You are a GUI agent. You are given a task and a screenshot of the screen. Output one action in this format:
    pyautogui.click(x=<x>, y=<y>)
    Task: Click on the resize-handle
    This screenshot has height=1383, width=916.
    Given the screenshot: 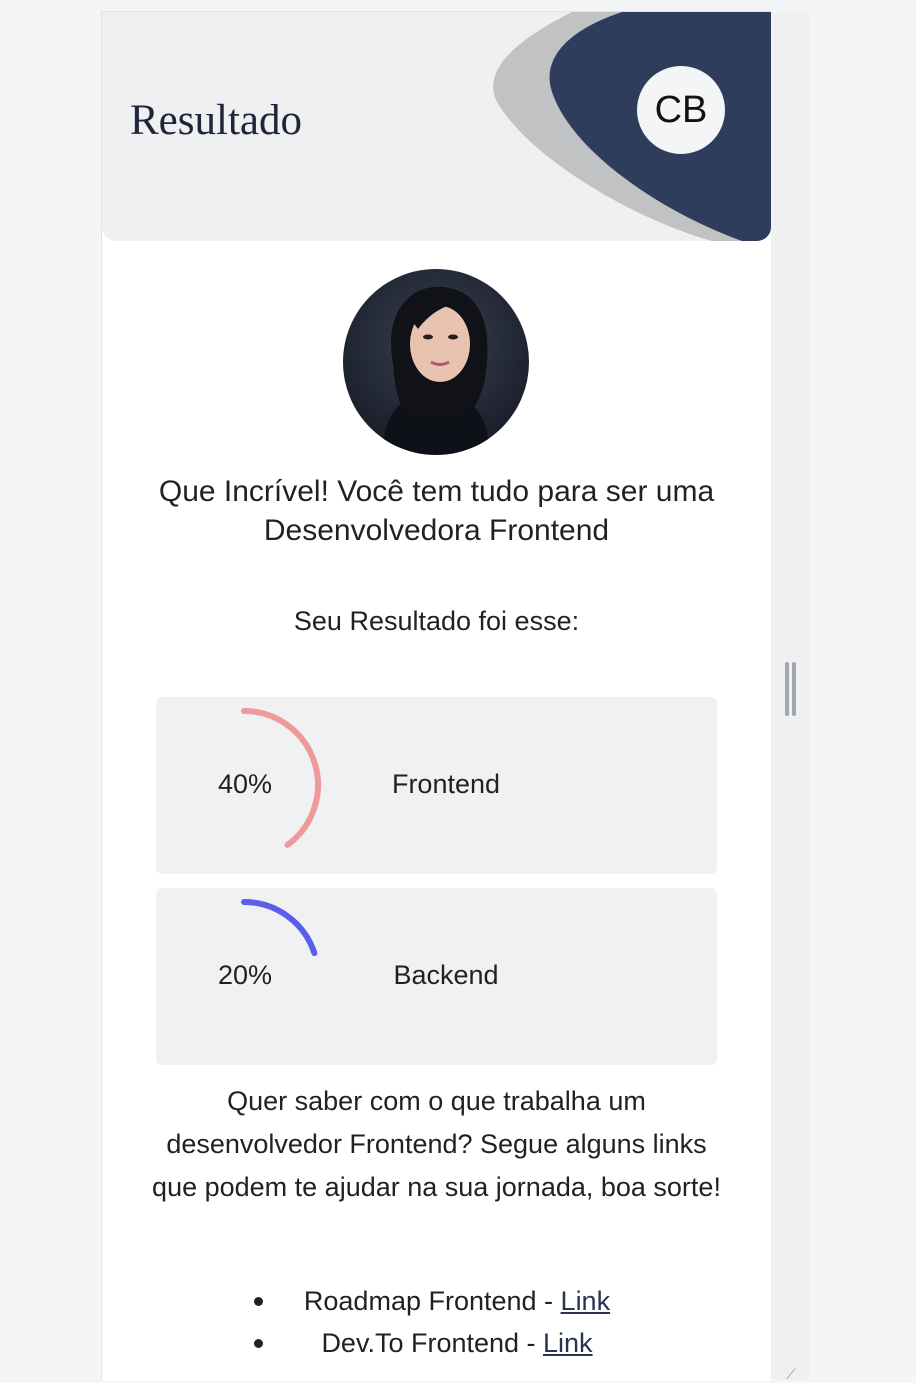 What is the action you would take?
    pyautogui.click(x=791, y=689)
    